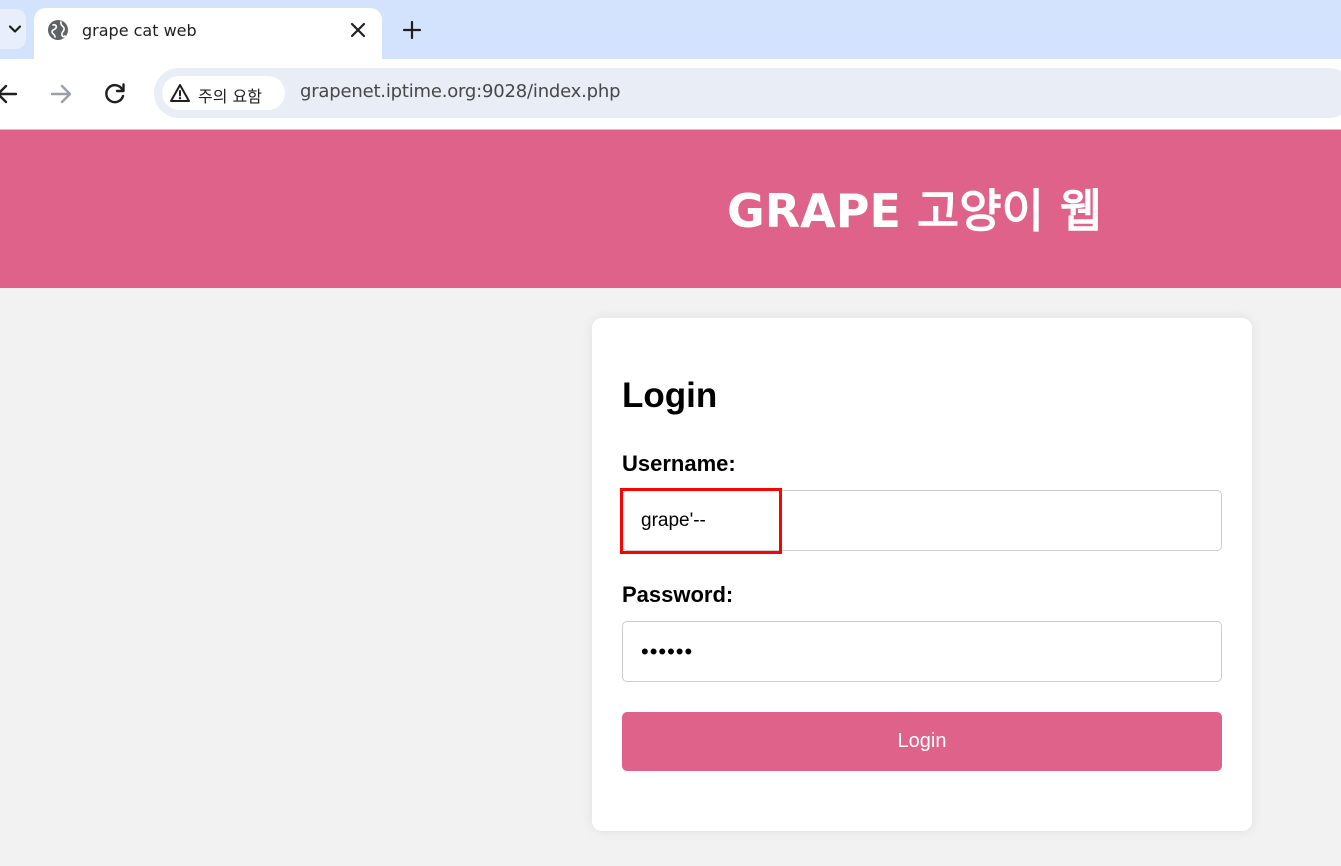 This screenshot has width=1341, height=866. What do you see at coordinates (670, 29) in the screenshot?
I see `browser-tab-strip: grape cat web` at bounding box center [670, 29].